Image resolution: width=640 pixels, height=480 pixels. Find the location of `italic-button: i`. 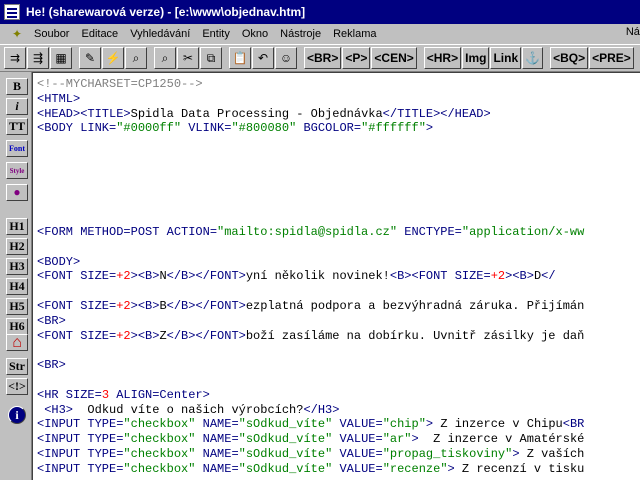

italic-button: i is located at coordinates (17, 106).